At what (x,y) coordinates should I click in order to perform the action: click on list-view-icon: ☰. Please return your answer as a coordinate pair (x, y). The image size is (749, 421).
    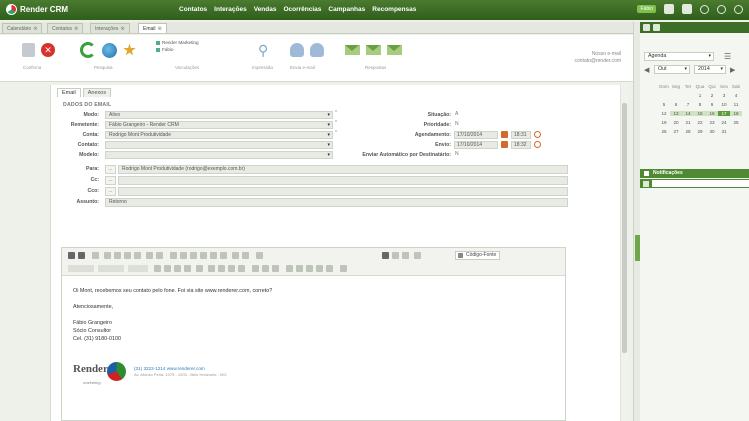
    Looking at the image, I should click on (727, 56).